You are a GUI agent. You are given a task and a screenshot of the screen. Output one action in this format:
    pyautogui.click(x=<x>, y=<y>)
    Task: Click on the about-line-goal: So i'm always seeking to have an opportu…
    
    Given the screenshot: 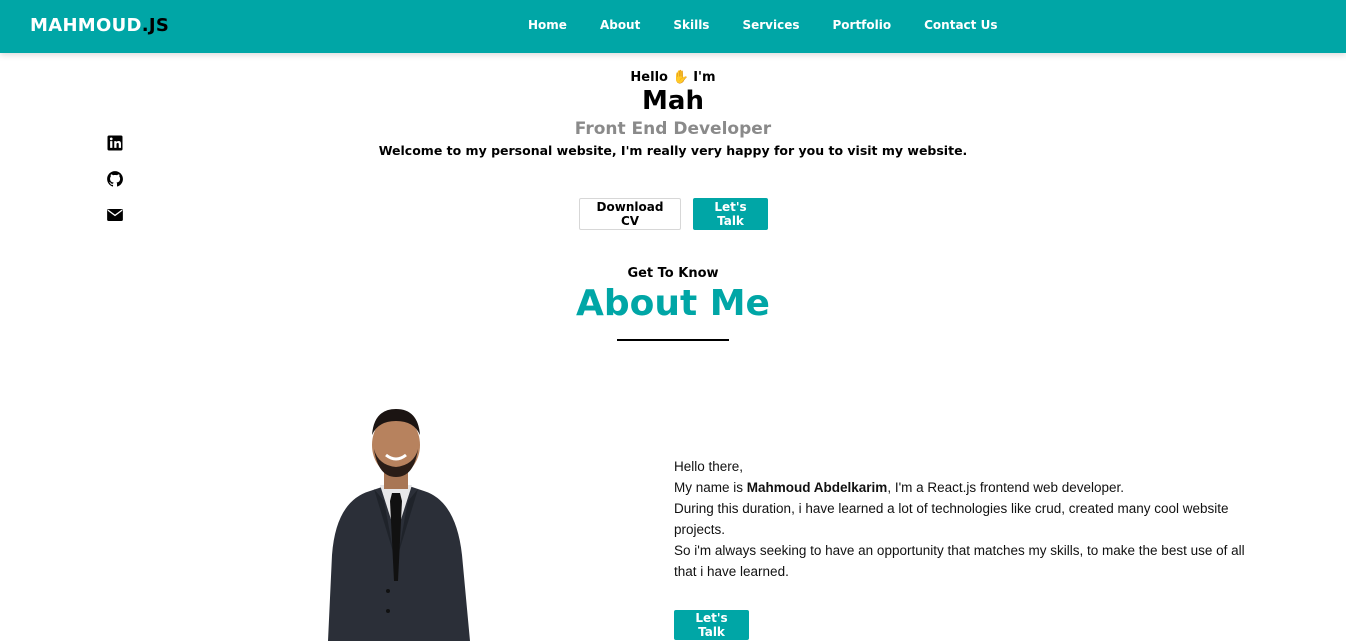 What is the action you would take?
    pyautogui.click(x=959, y=561)
    